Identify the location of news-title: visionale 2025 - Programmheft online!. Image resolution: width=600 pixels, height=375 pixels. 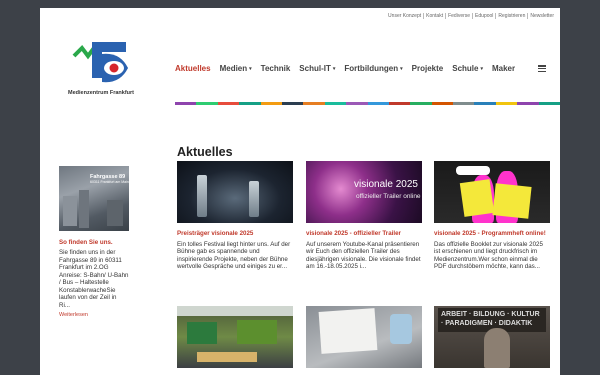
(492, 234).